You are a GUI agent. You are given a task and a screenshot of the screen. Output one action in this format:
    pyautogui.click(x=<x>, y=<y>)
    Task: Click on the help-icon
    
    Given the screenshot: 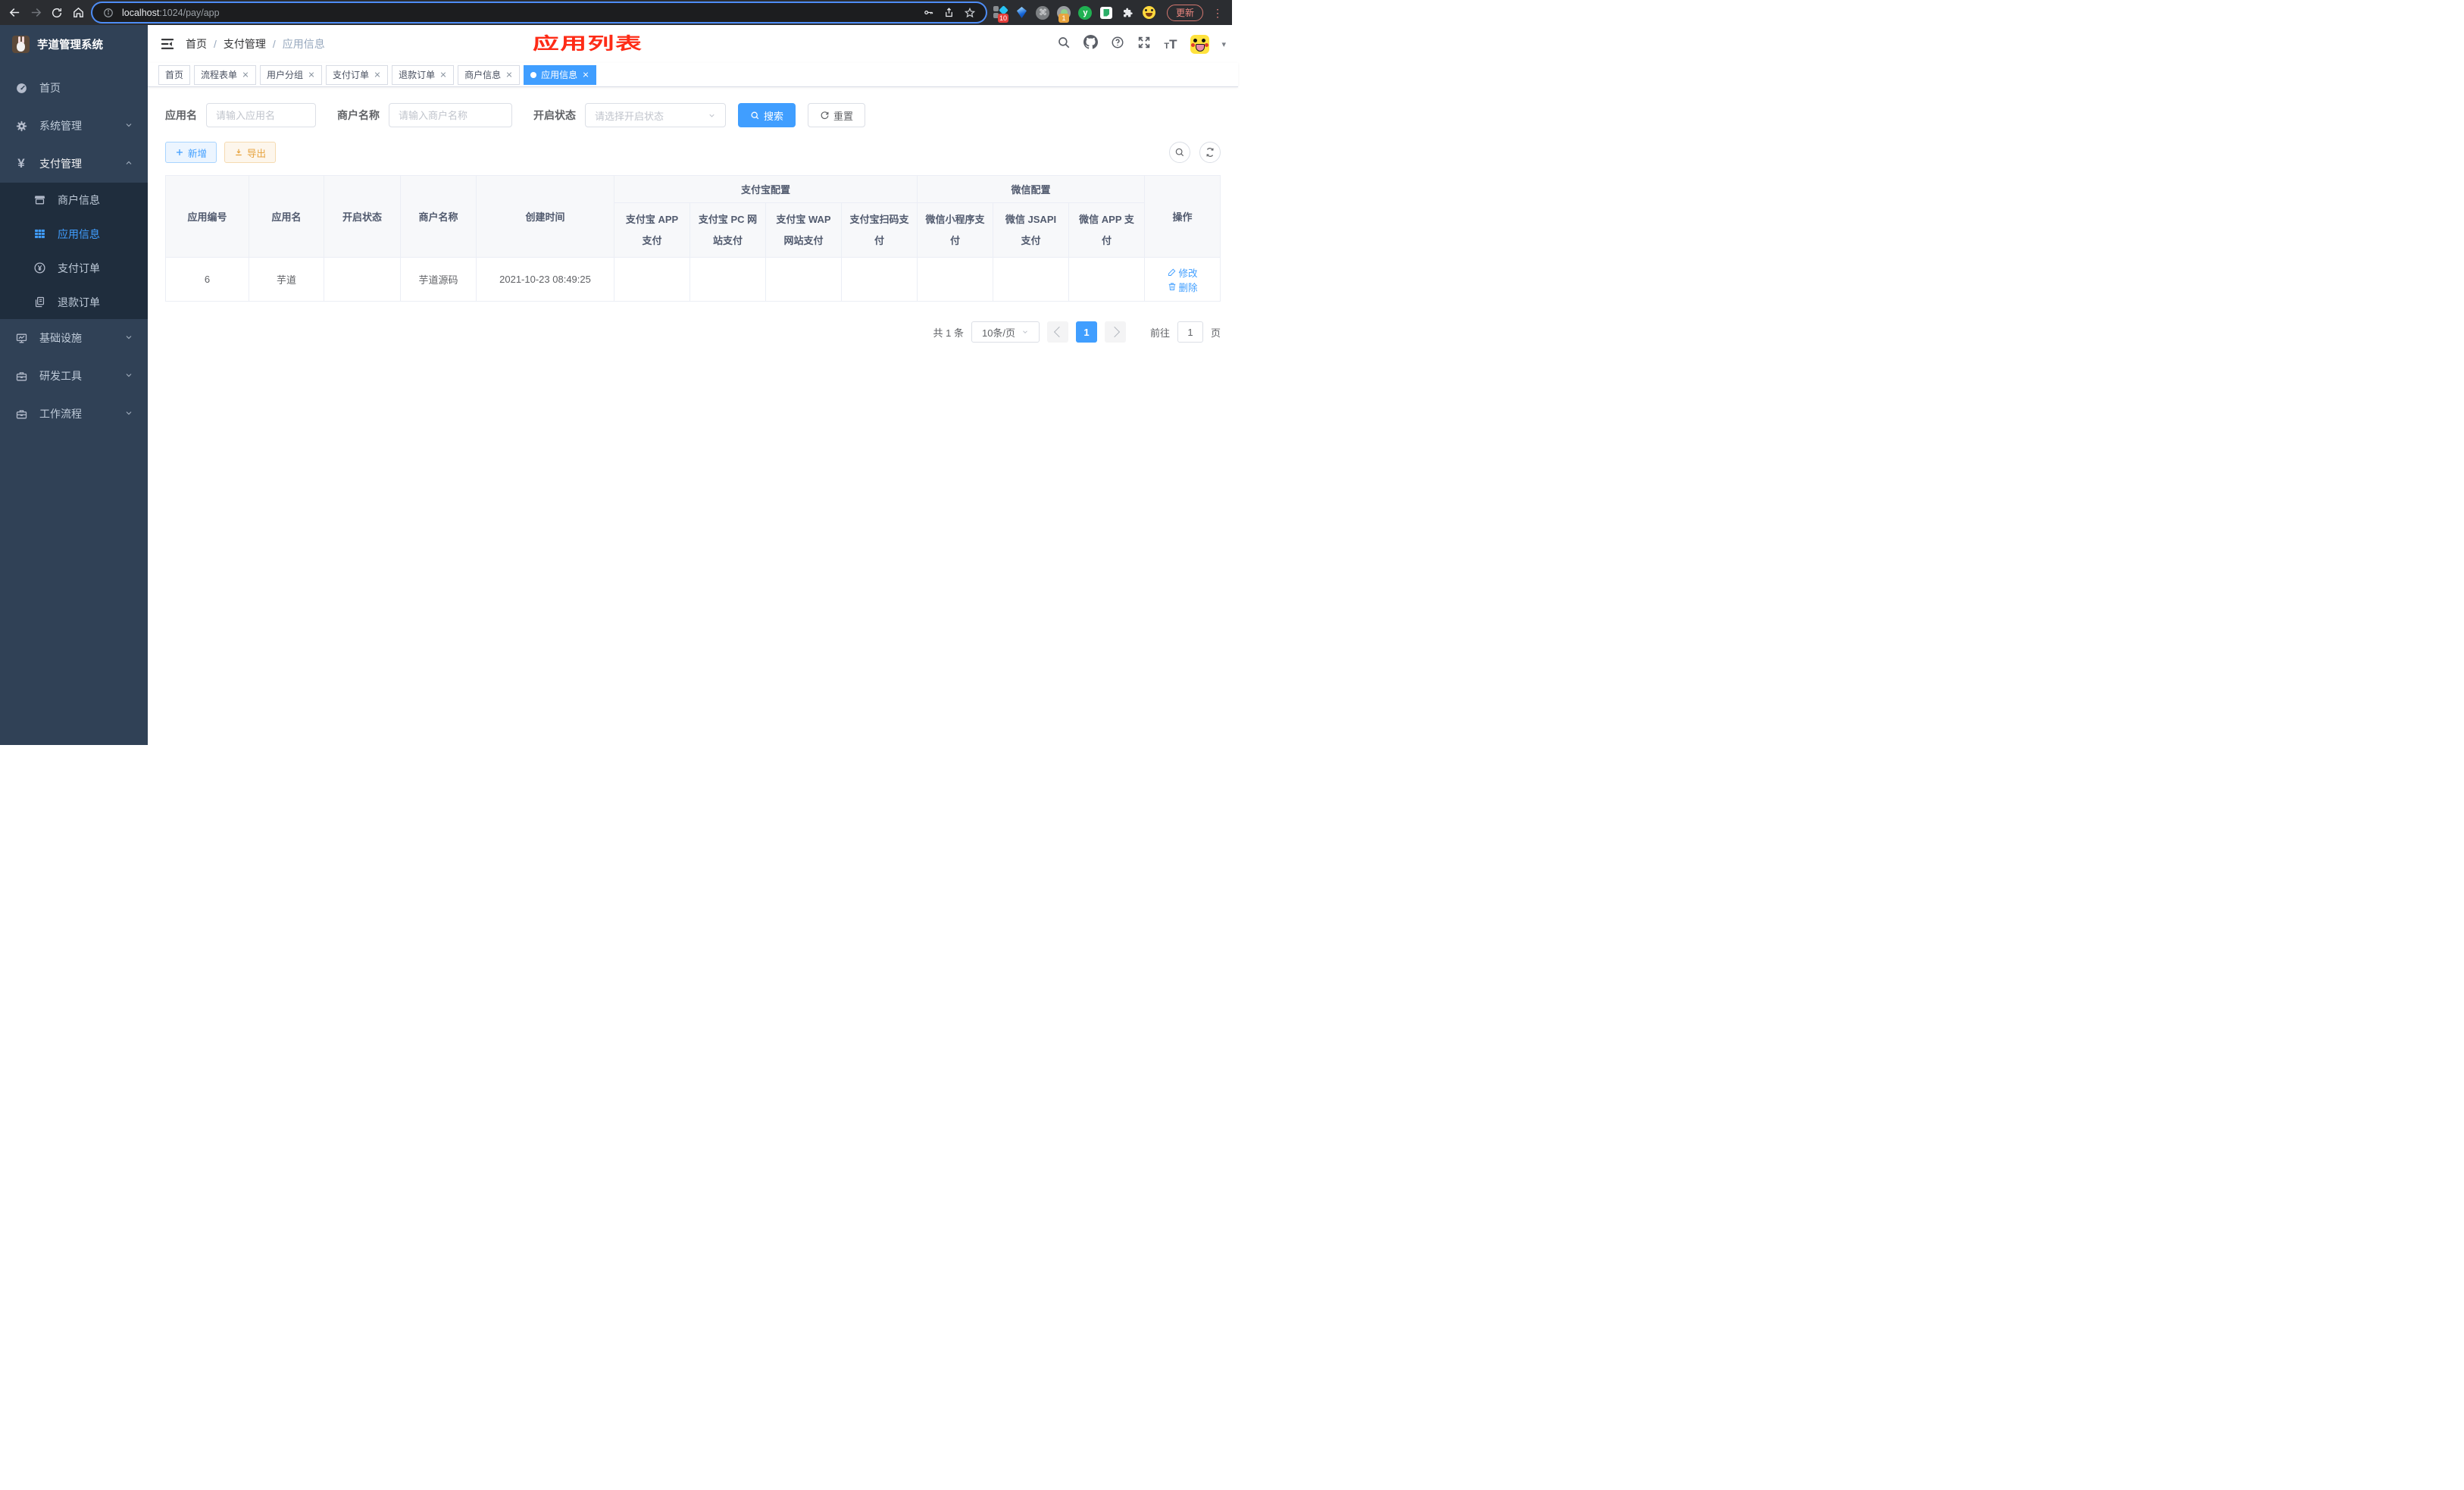 What is the action you would take?
    pyautogui.click(x=1117, y=44)
    